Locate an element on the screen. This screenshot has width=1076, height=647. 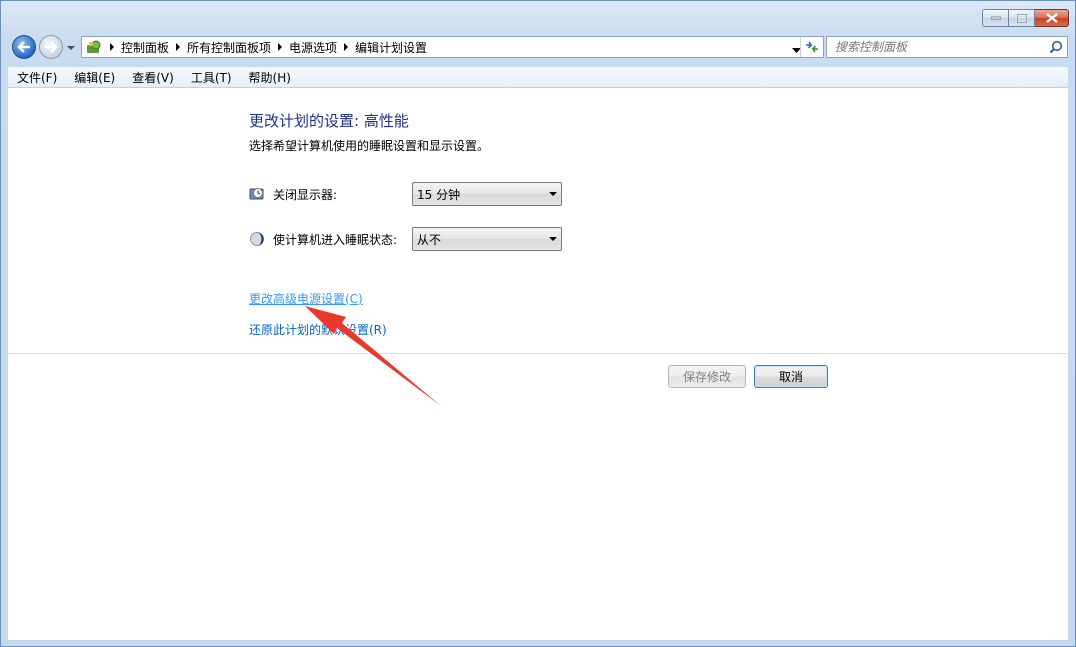
back-button is located at coordinates (24, 47).